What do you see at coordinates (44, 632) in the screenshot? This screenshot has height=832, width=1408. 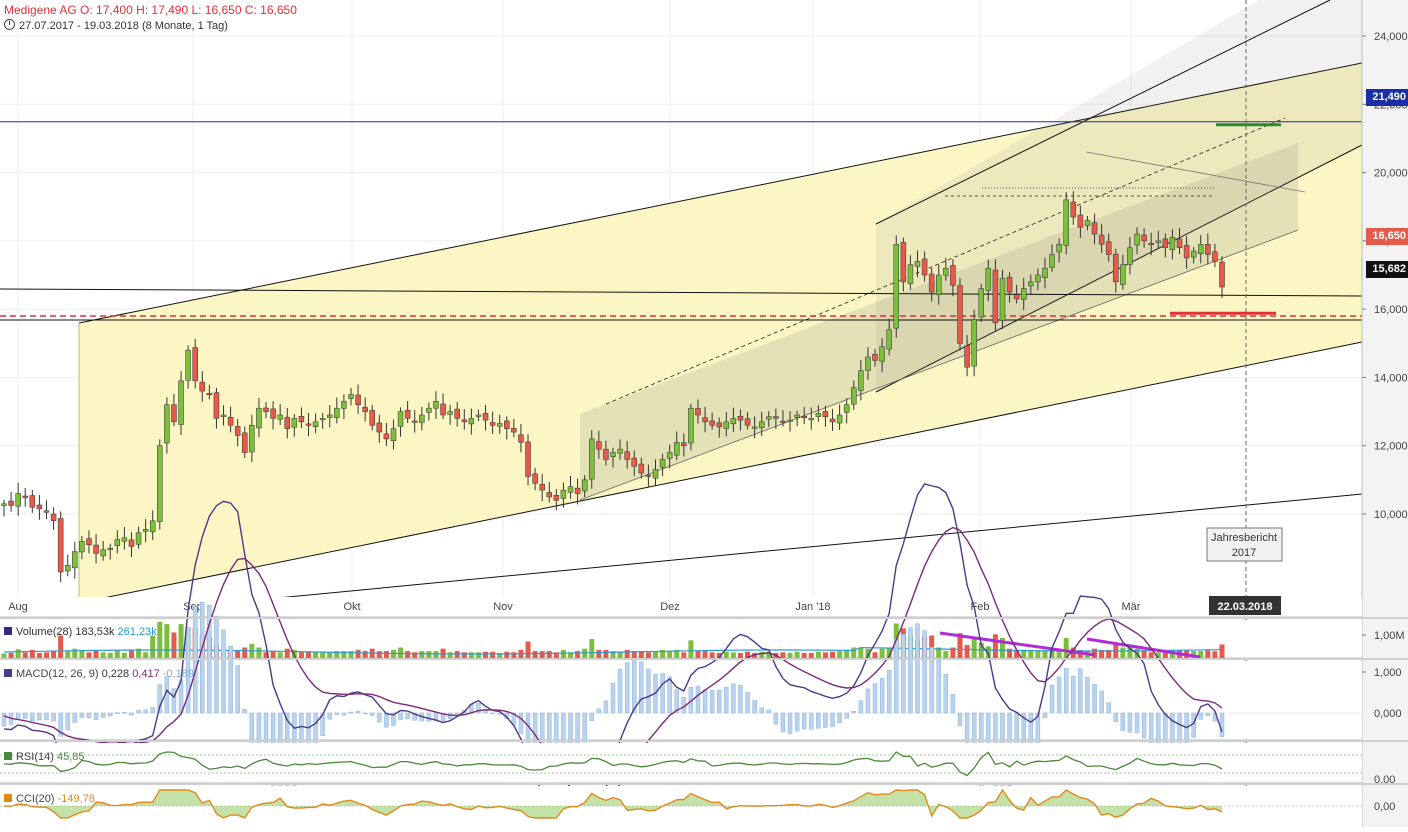 I see `volume-label: Volume(28)` at bounding box center [44, 632].